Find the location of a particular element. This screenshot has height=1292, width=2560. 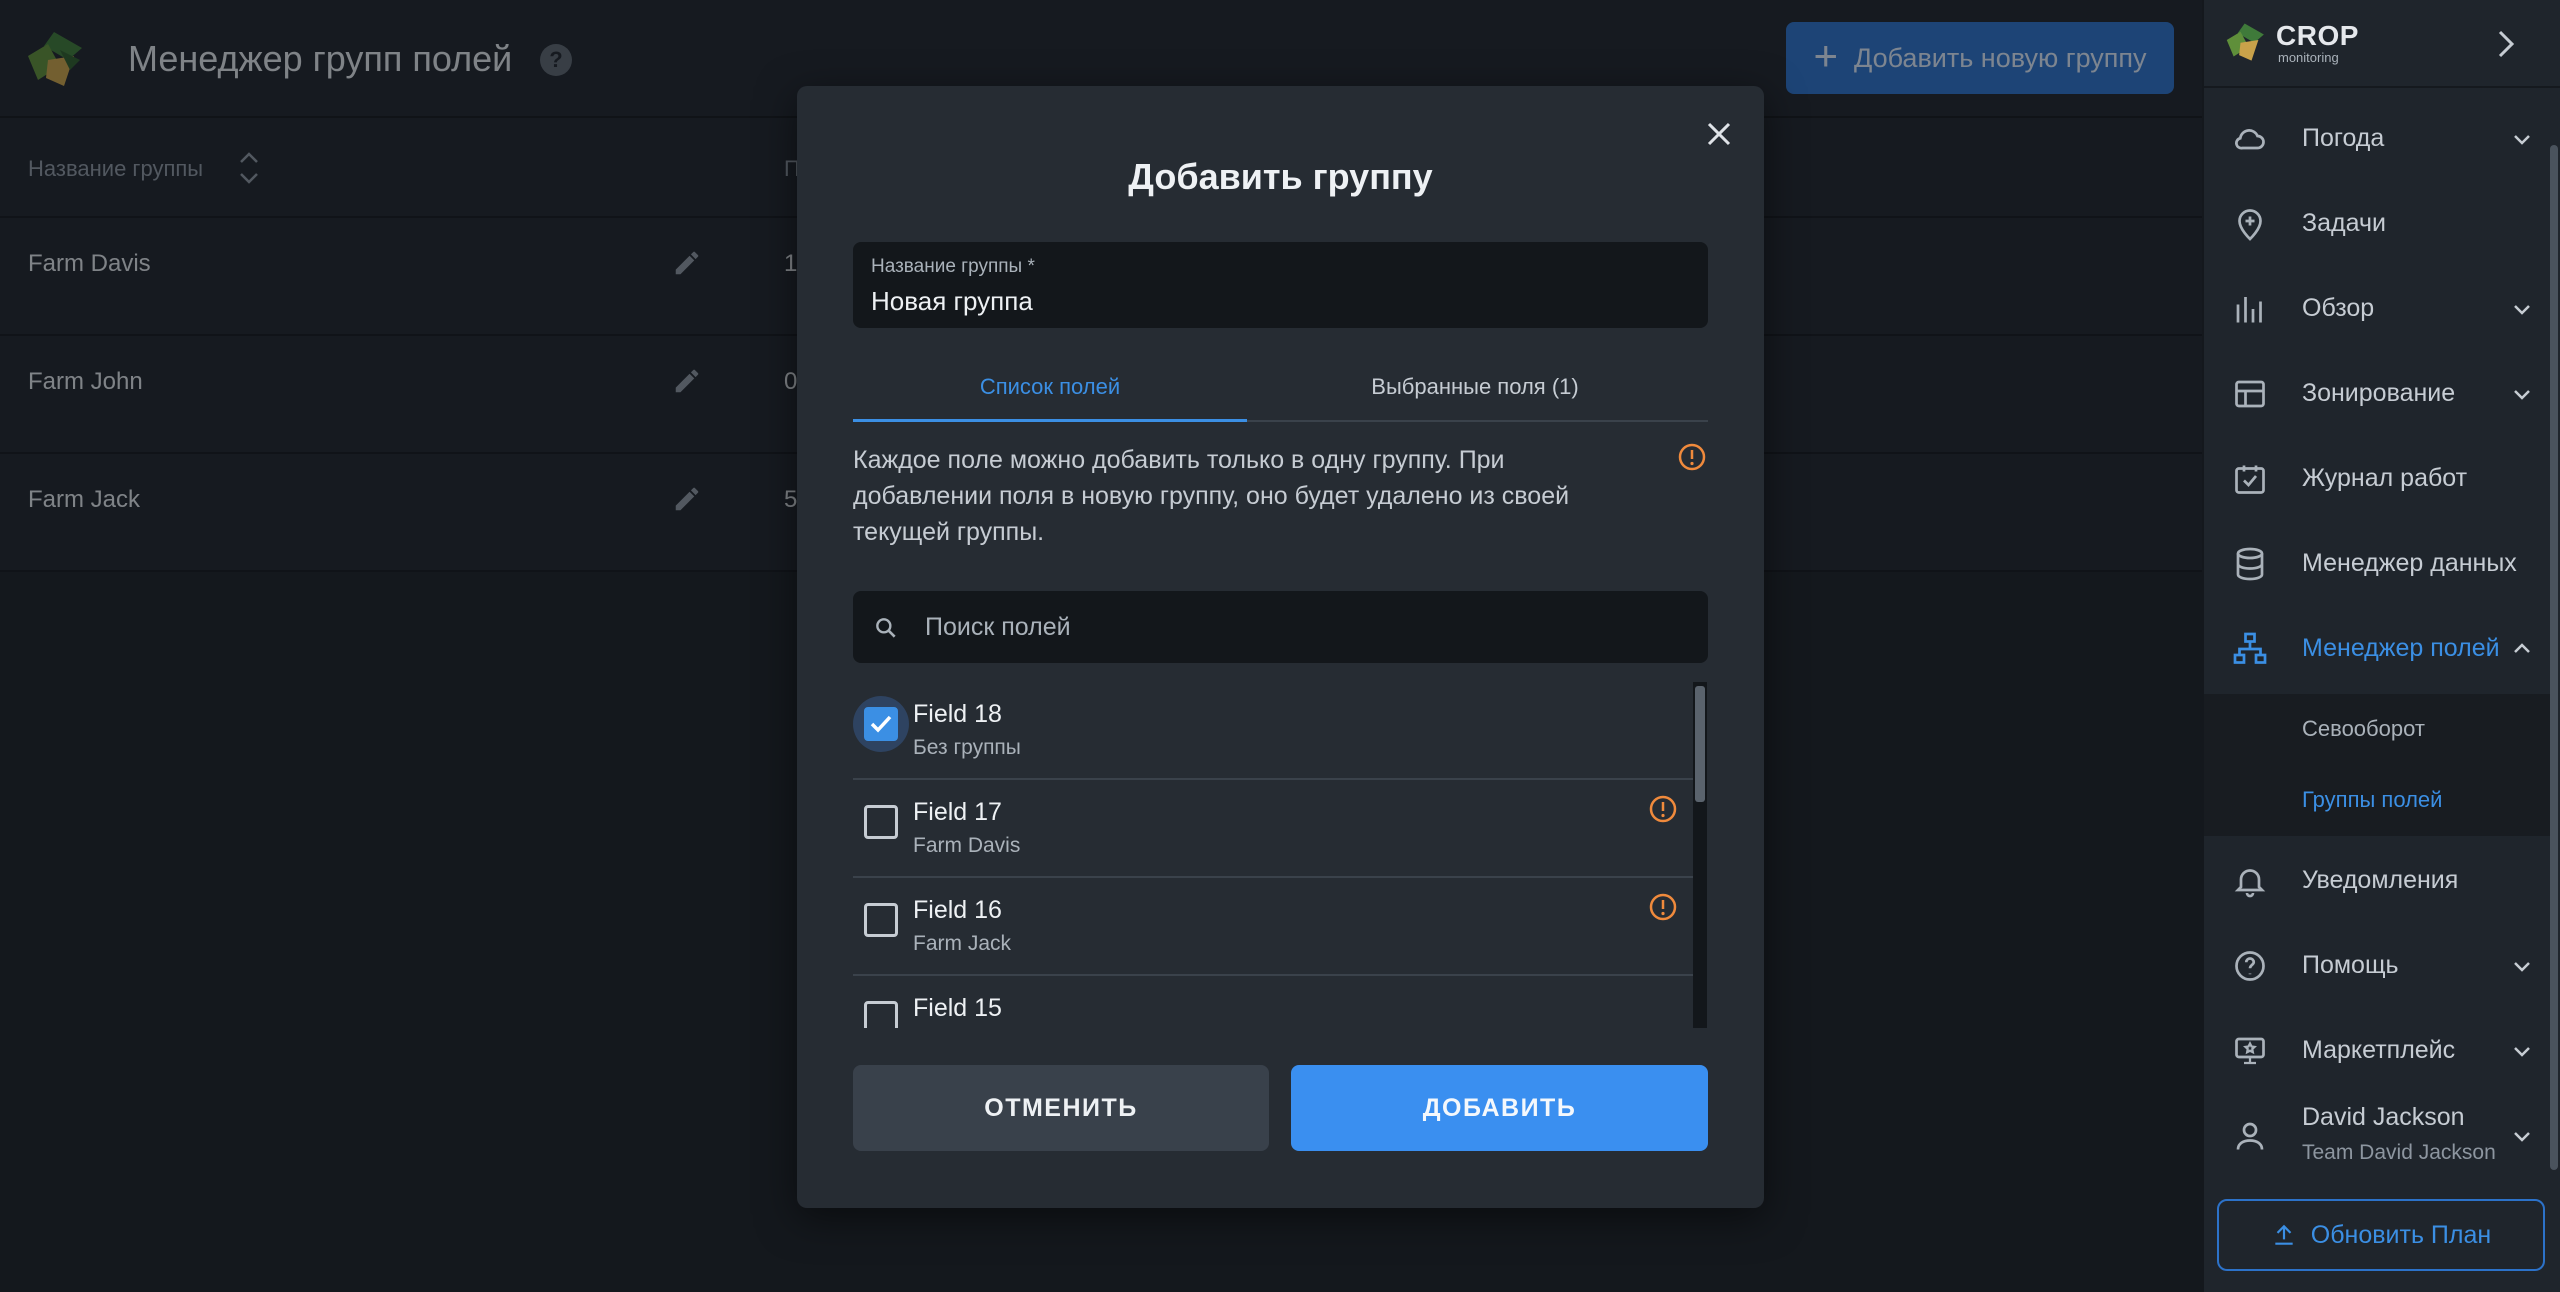

sidebar-item-marketplace: Маркетплейс is located at coordinates (2379, 1050).